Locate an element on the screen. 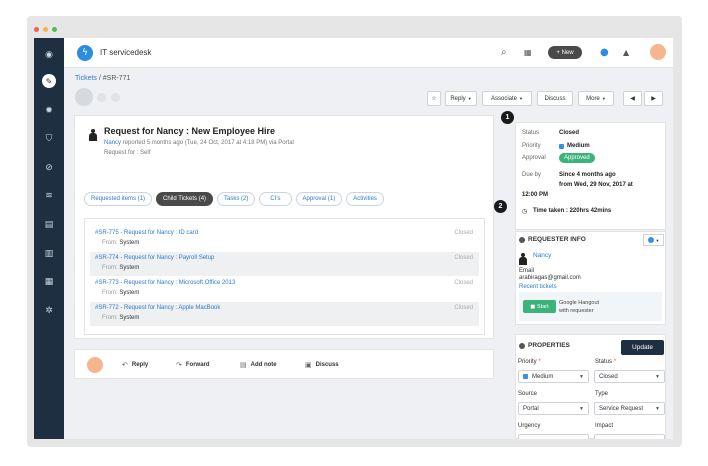 Image resolution: width=708 pixels, height=466 pixels. requester-name-link: Nancy is located at coordinates (542, 255).